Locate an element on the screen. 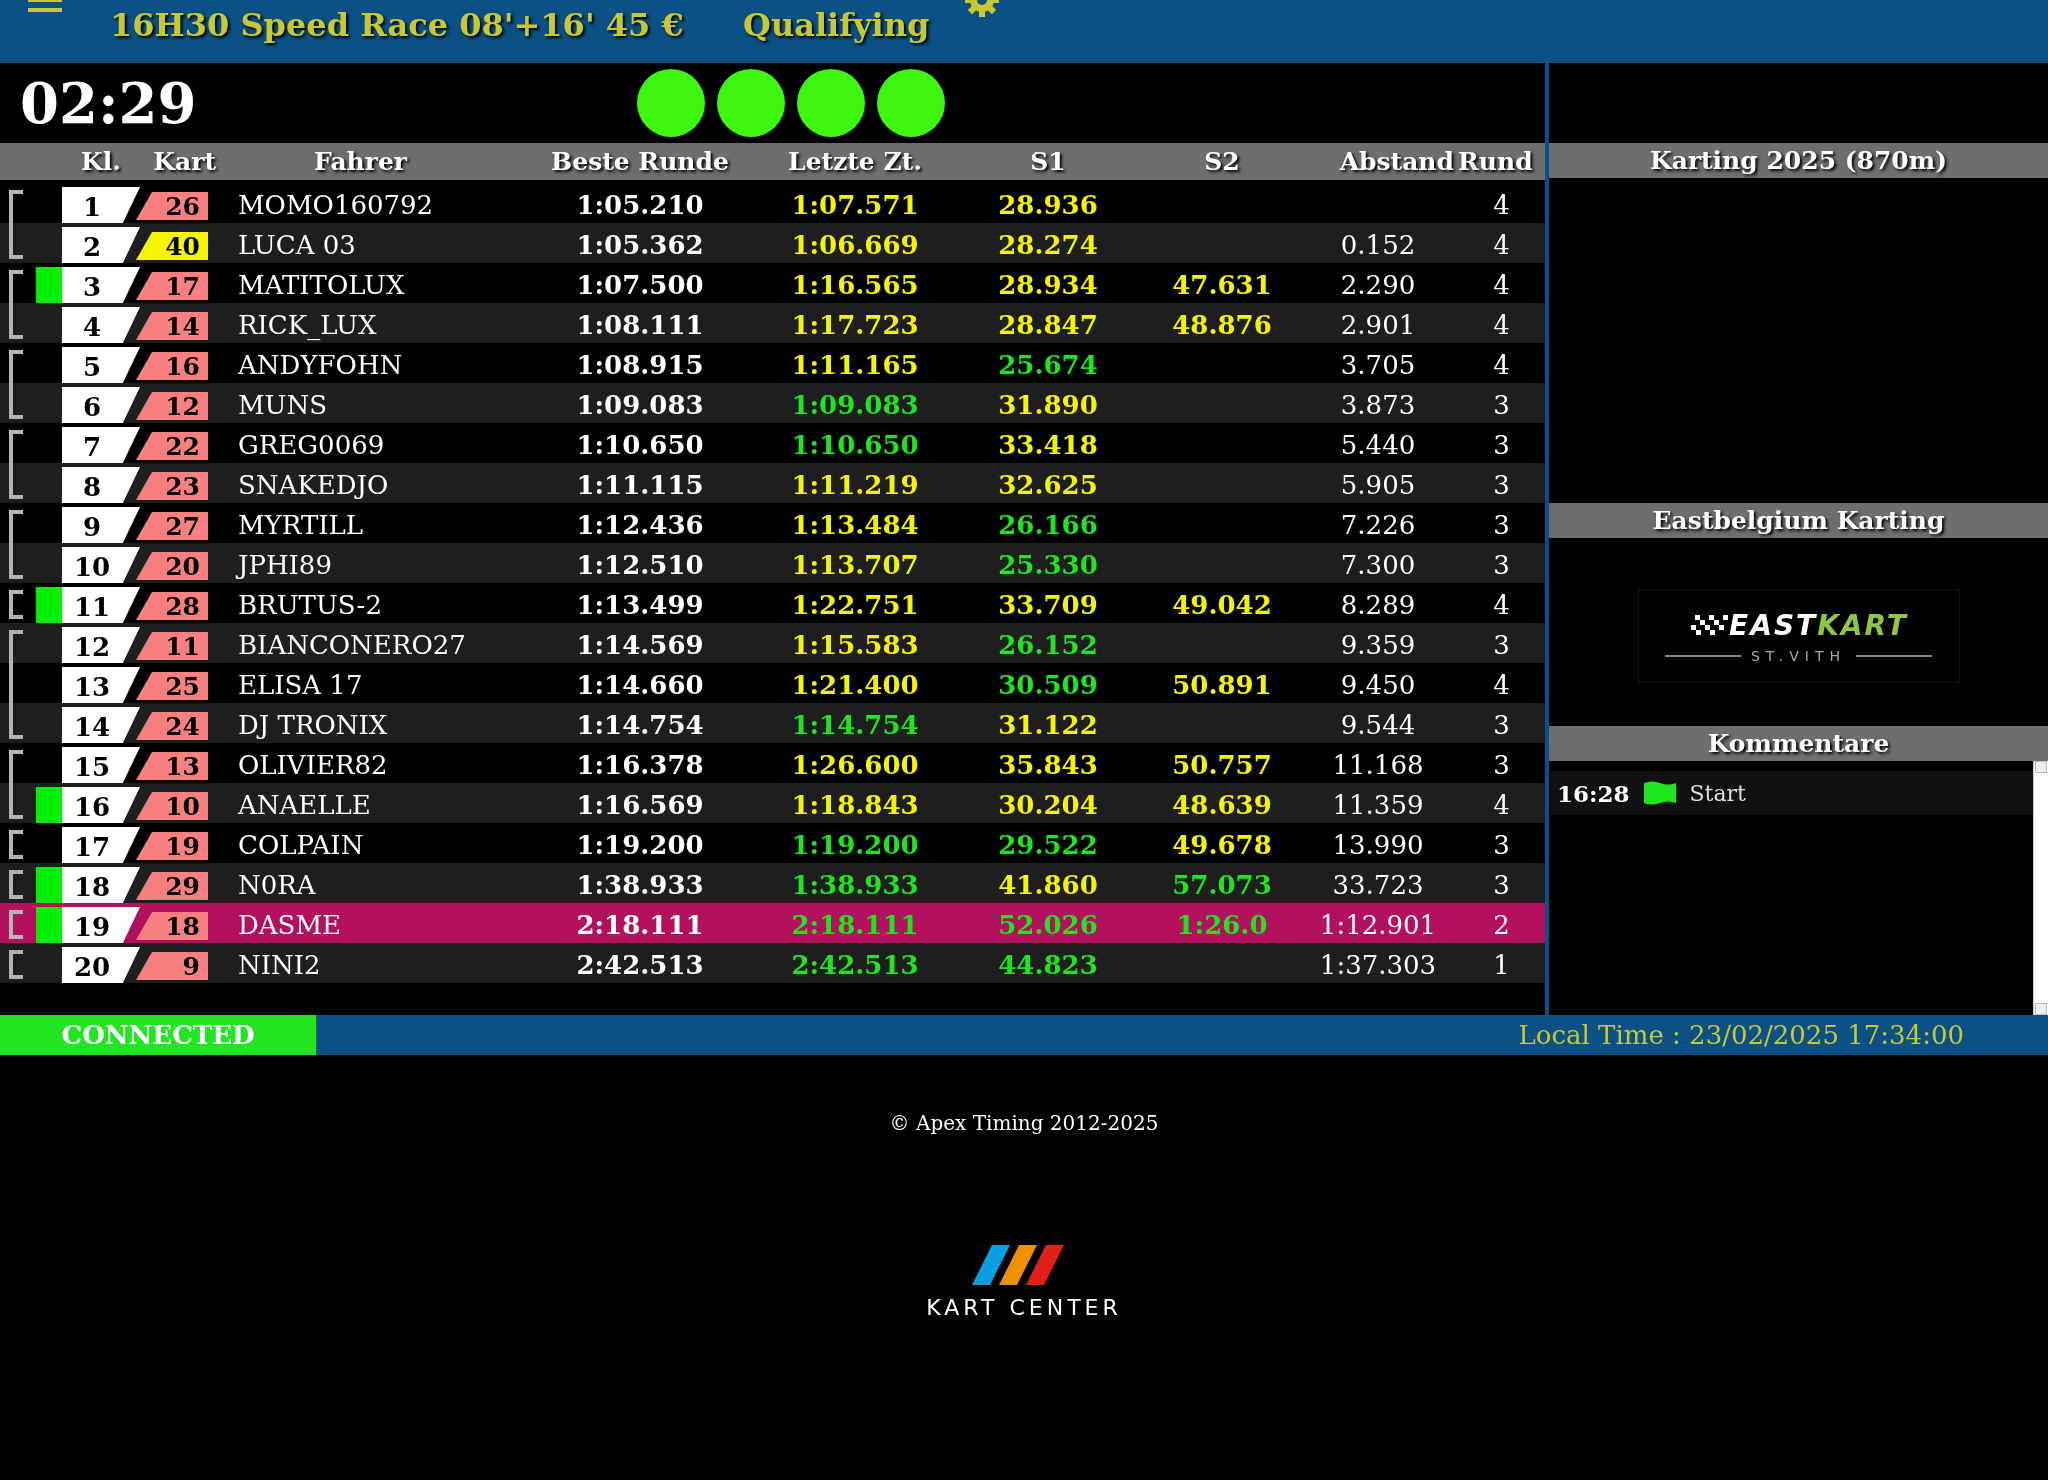 This screenshot has height=1480, width=2048. driver-name: BIANCONERO27 is located at coordinates (352, 644).